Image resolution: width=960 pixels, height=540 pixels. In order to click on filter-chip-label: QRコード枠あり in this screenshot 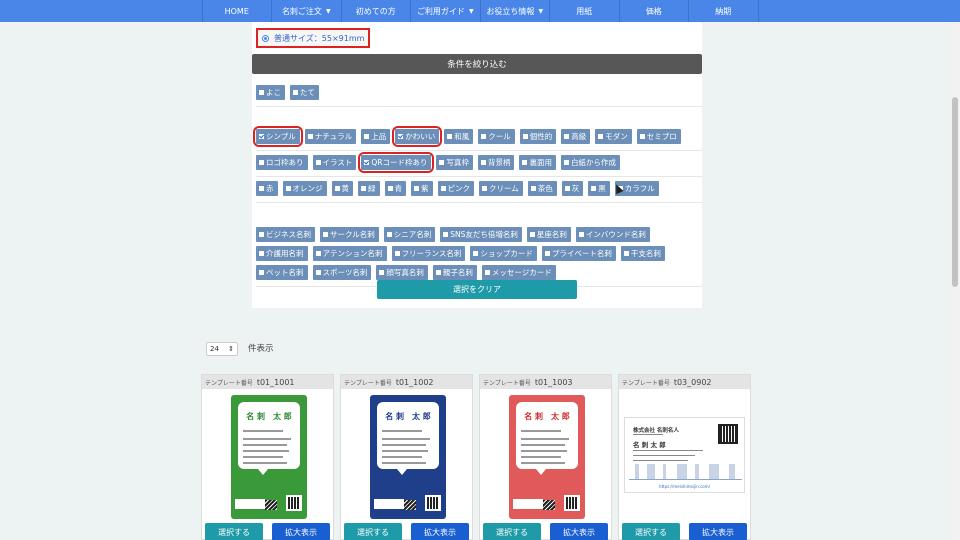, I will do `click(399, 162)`.